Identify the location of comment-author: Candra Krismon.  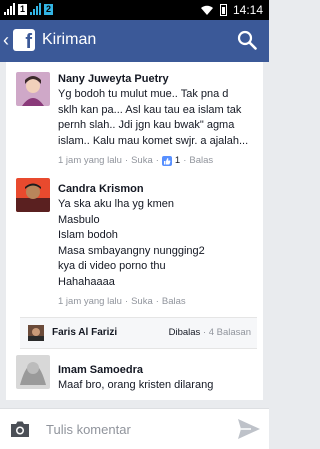
(156, 189).